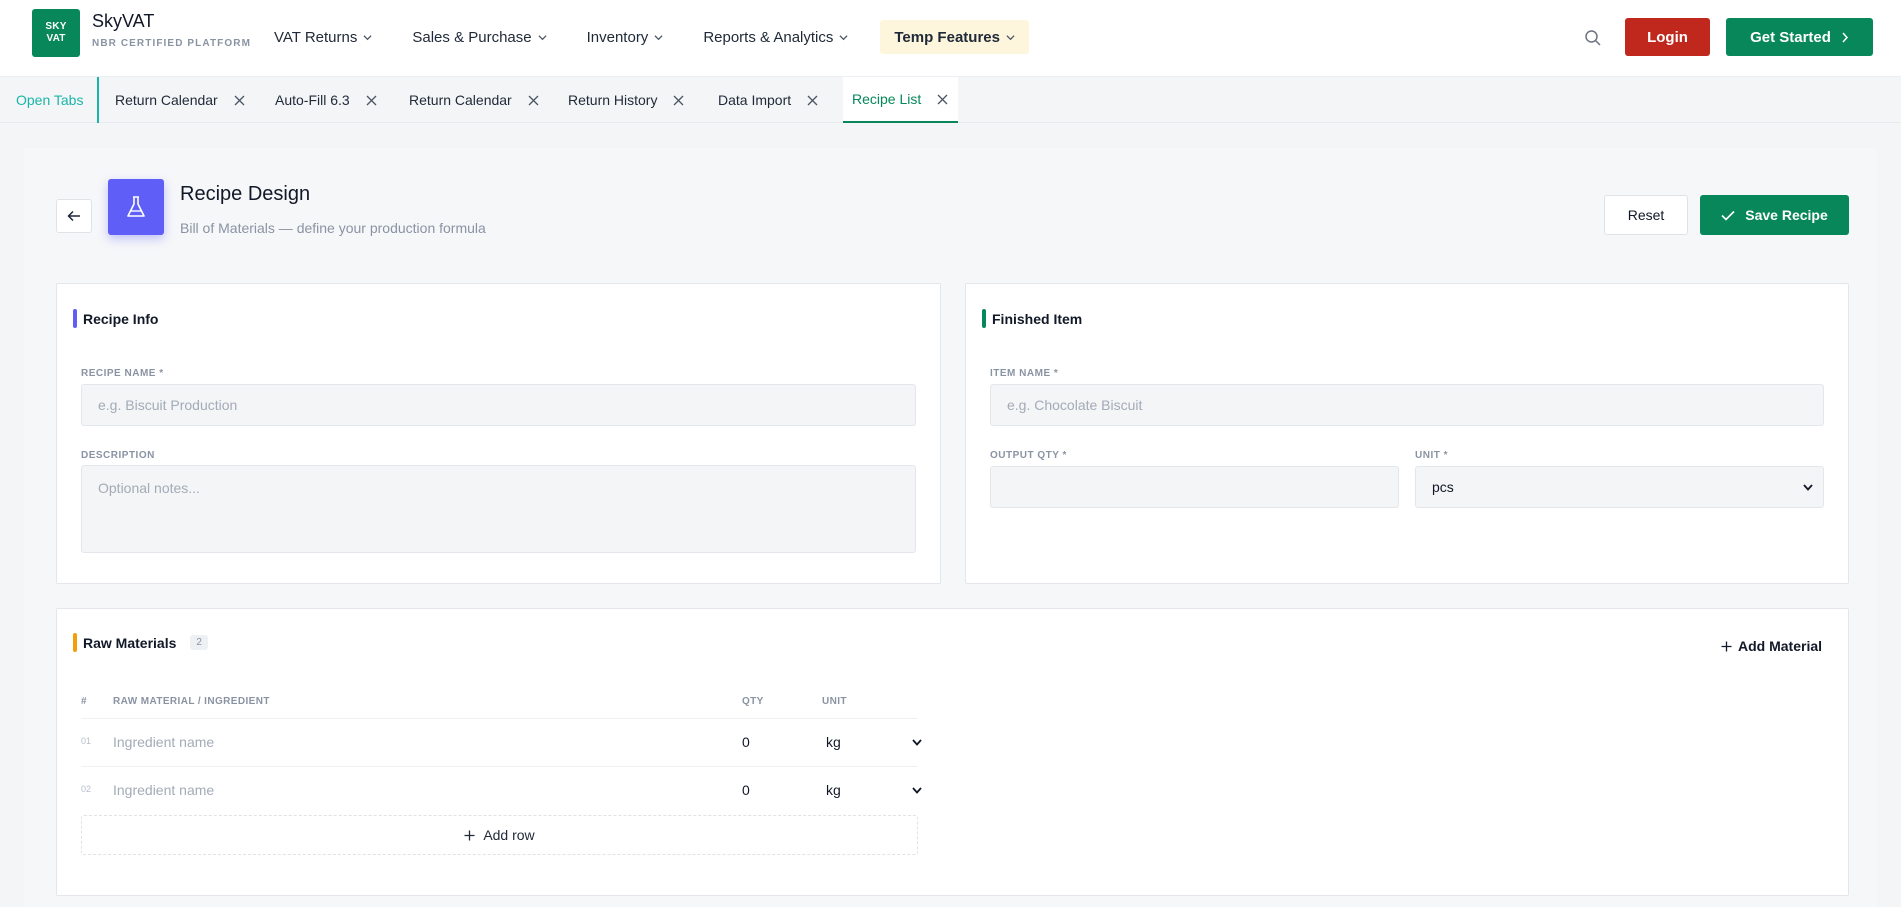 This screenshot has width=1901, height=907. What do you see at coordinates (1194, 487) in the screenshot?
I see `output-qty-input` at bounding box center [1194, 487].